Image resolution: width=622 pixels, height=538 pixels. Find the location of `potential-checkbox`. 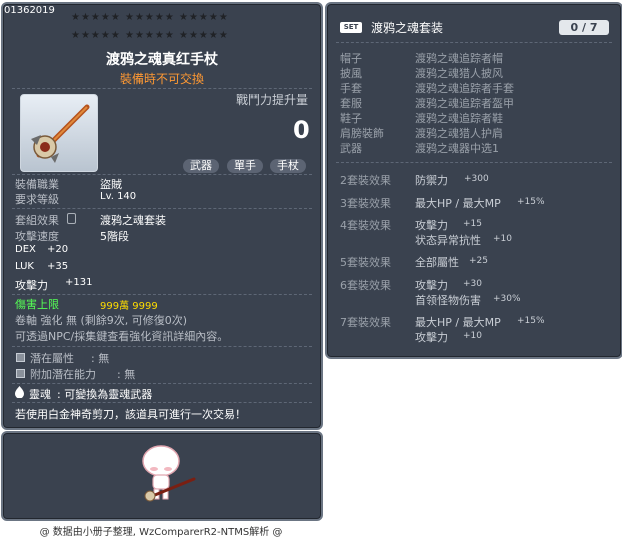

potential-checkbox is located at coordinates (20, 357).